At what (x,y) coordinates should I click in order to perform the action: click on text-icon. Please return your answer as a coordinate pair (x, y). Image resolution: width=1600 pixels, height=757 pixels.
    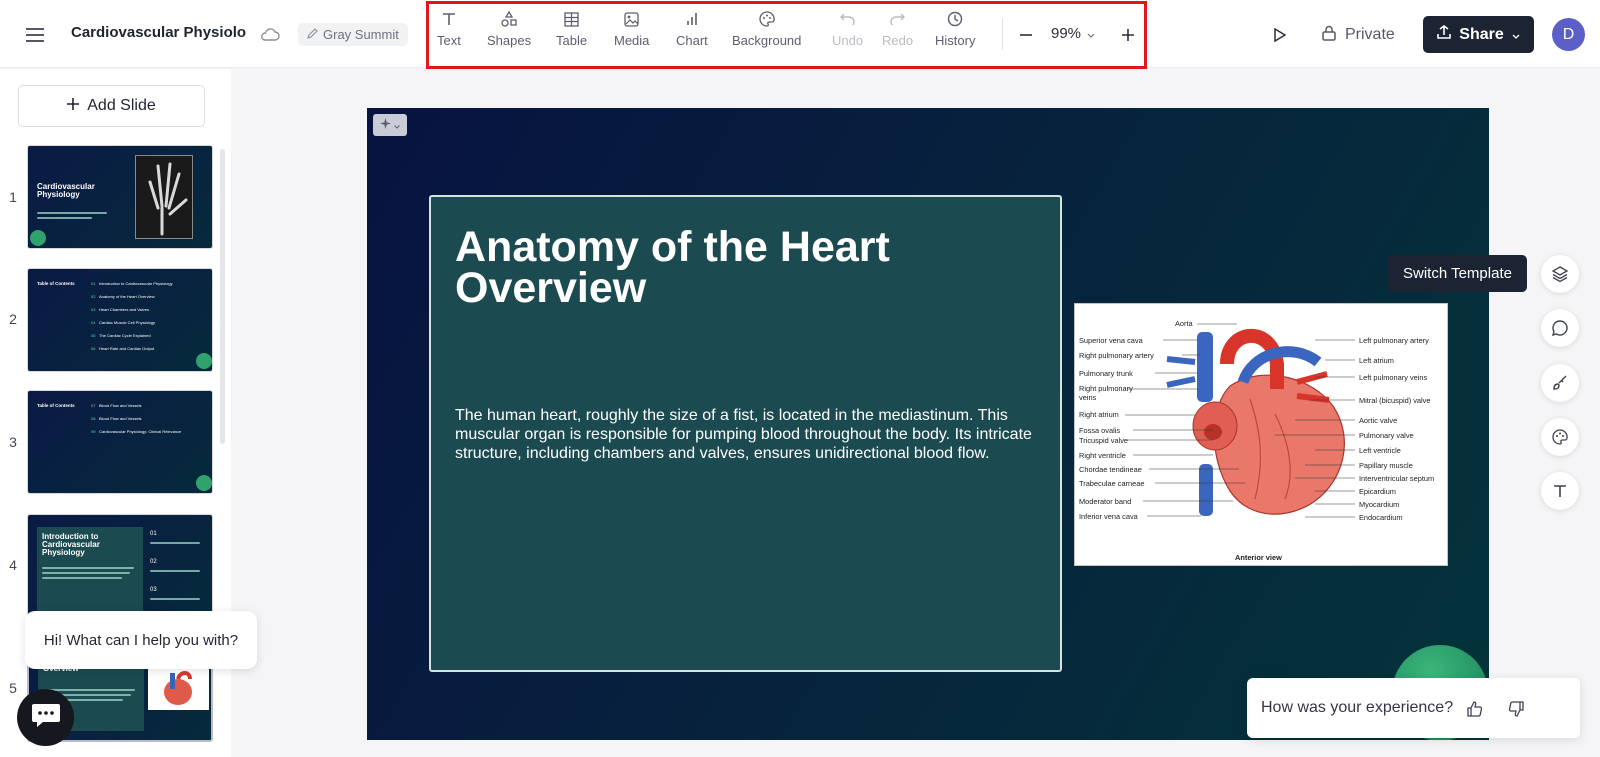
    Looking at the image, I should click on (1560, 491).